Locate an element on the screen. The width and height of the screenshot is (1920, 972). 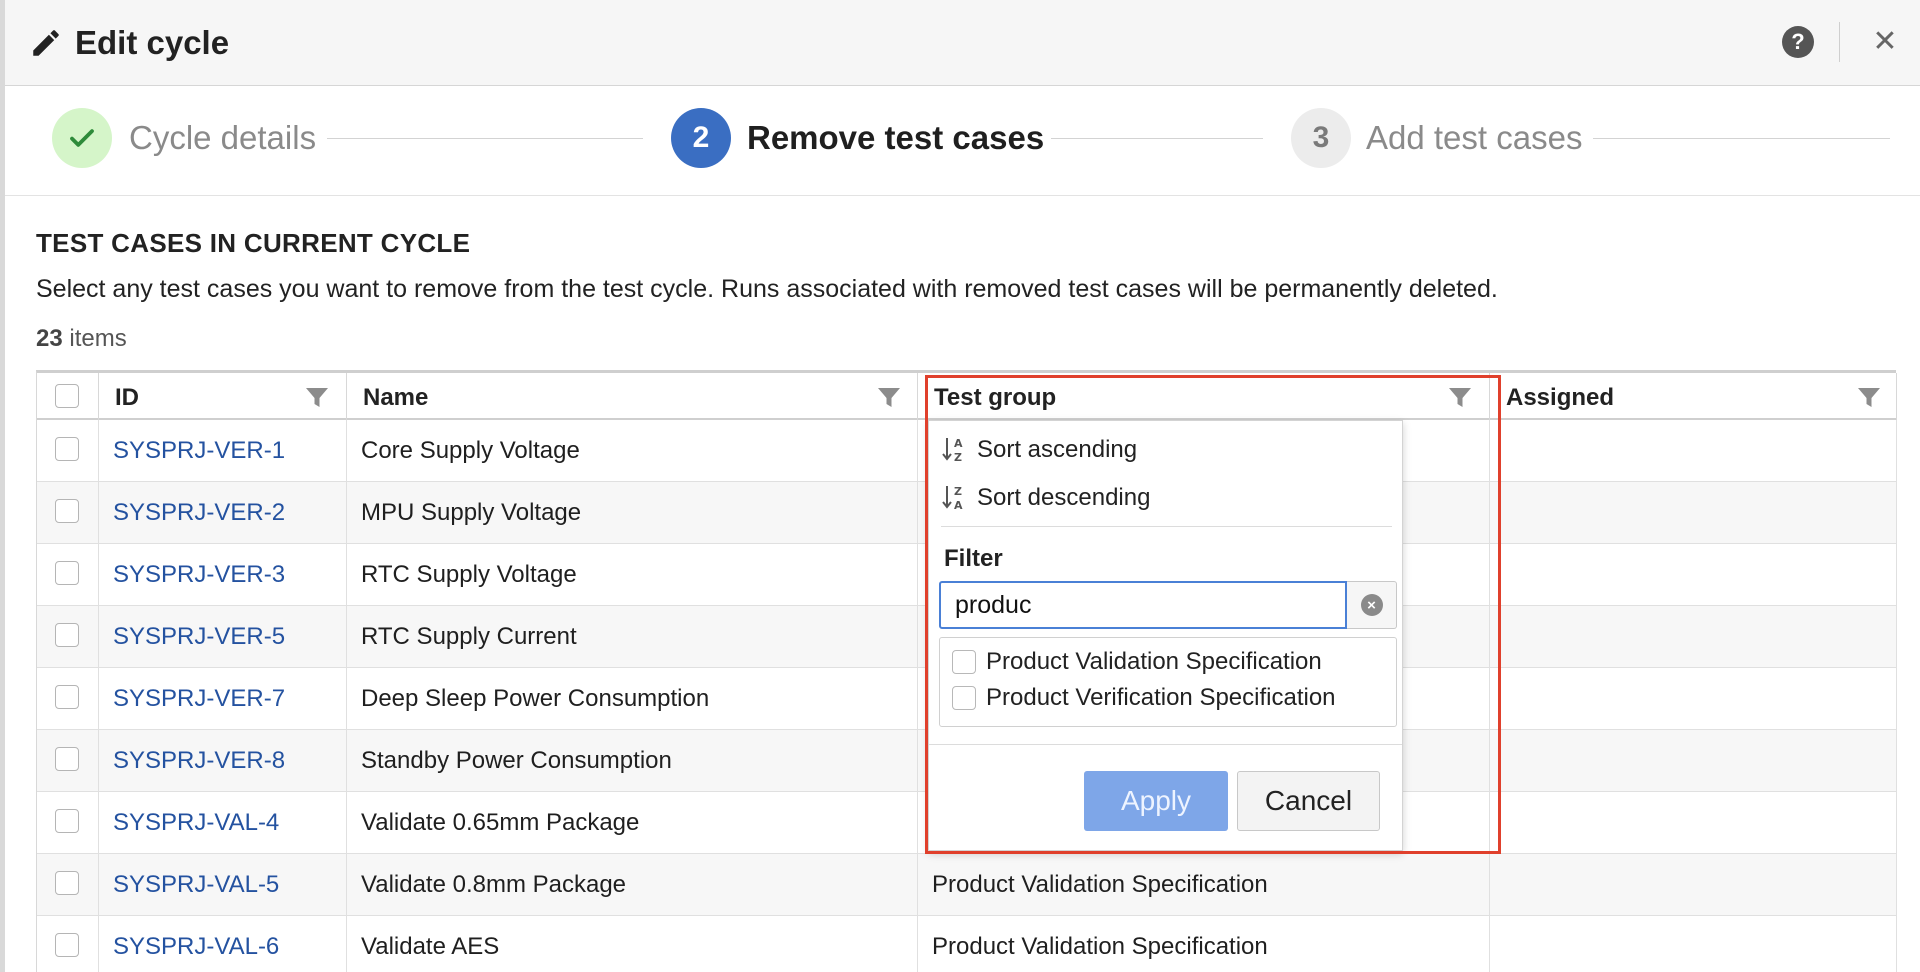
id-cell: SYSPRJ-VER-3 is located at coordinates (223, 575).